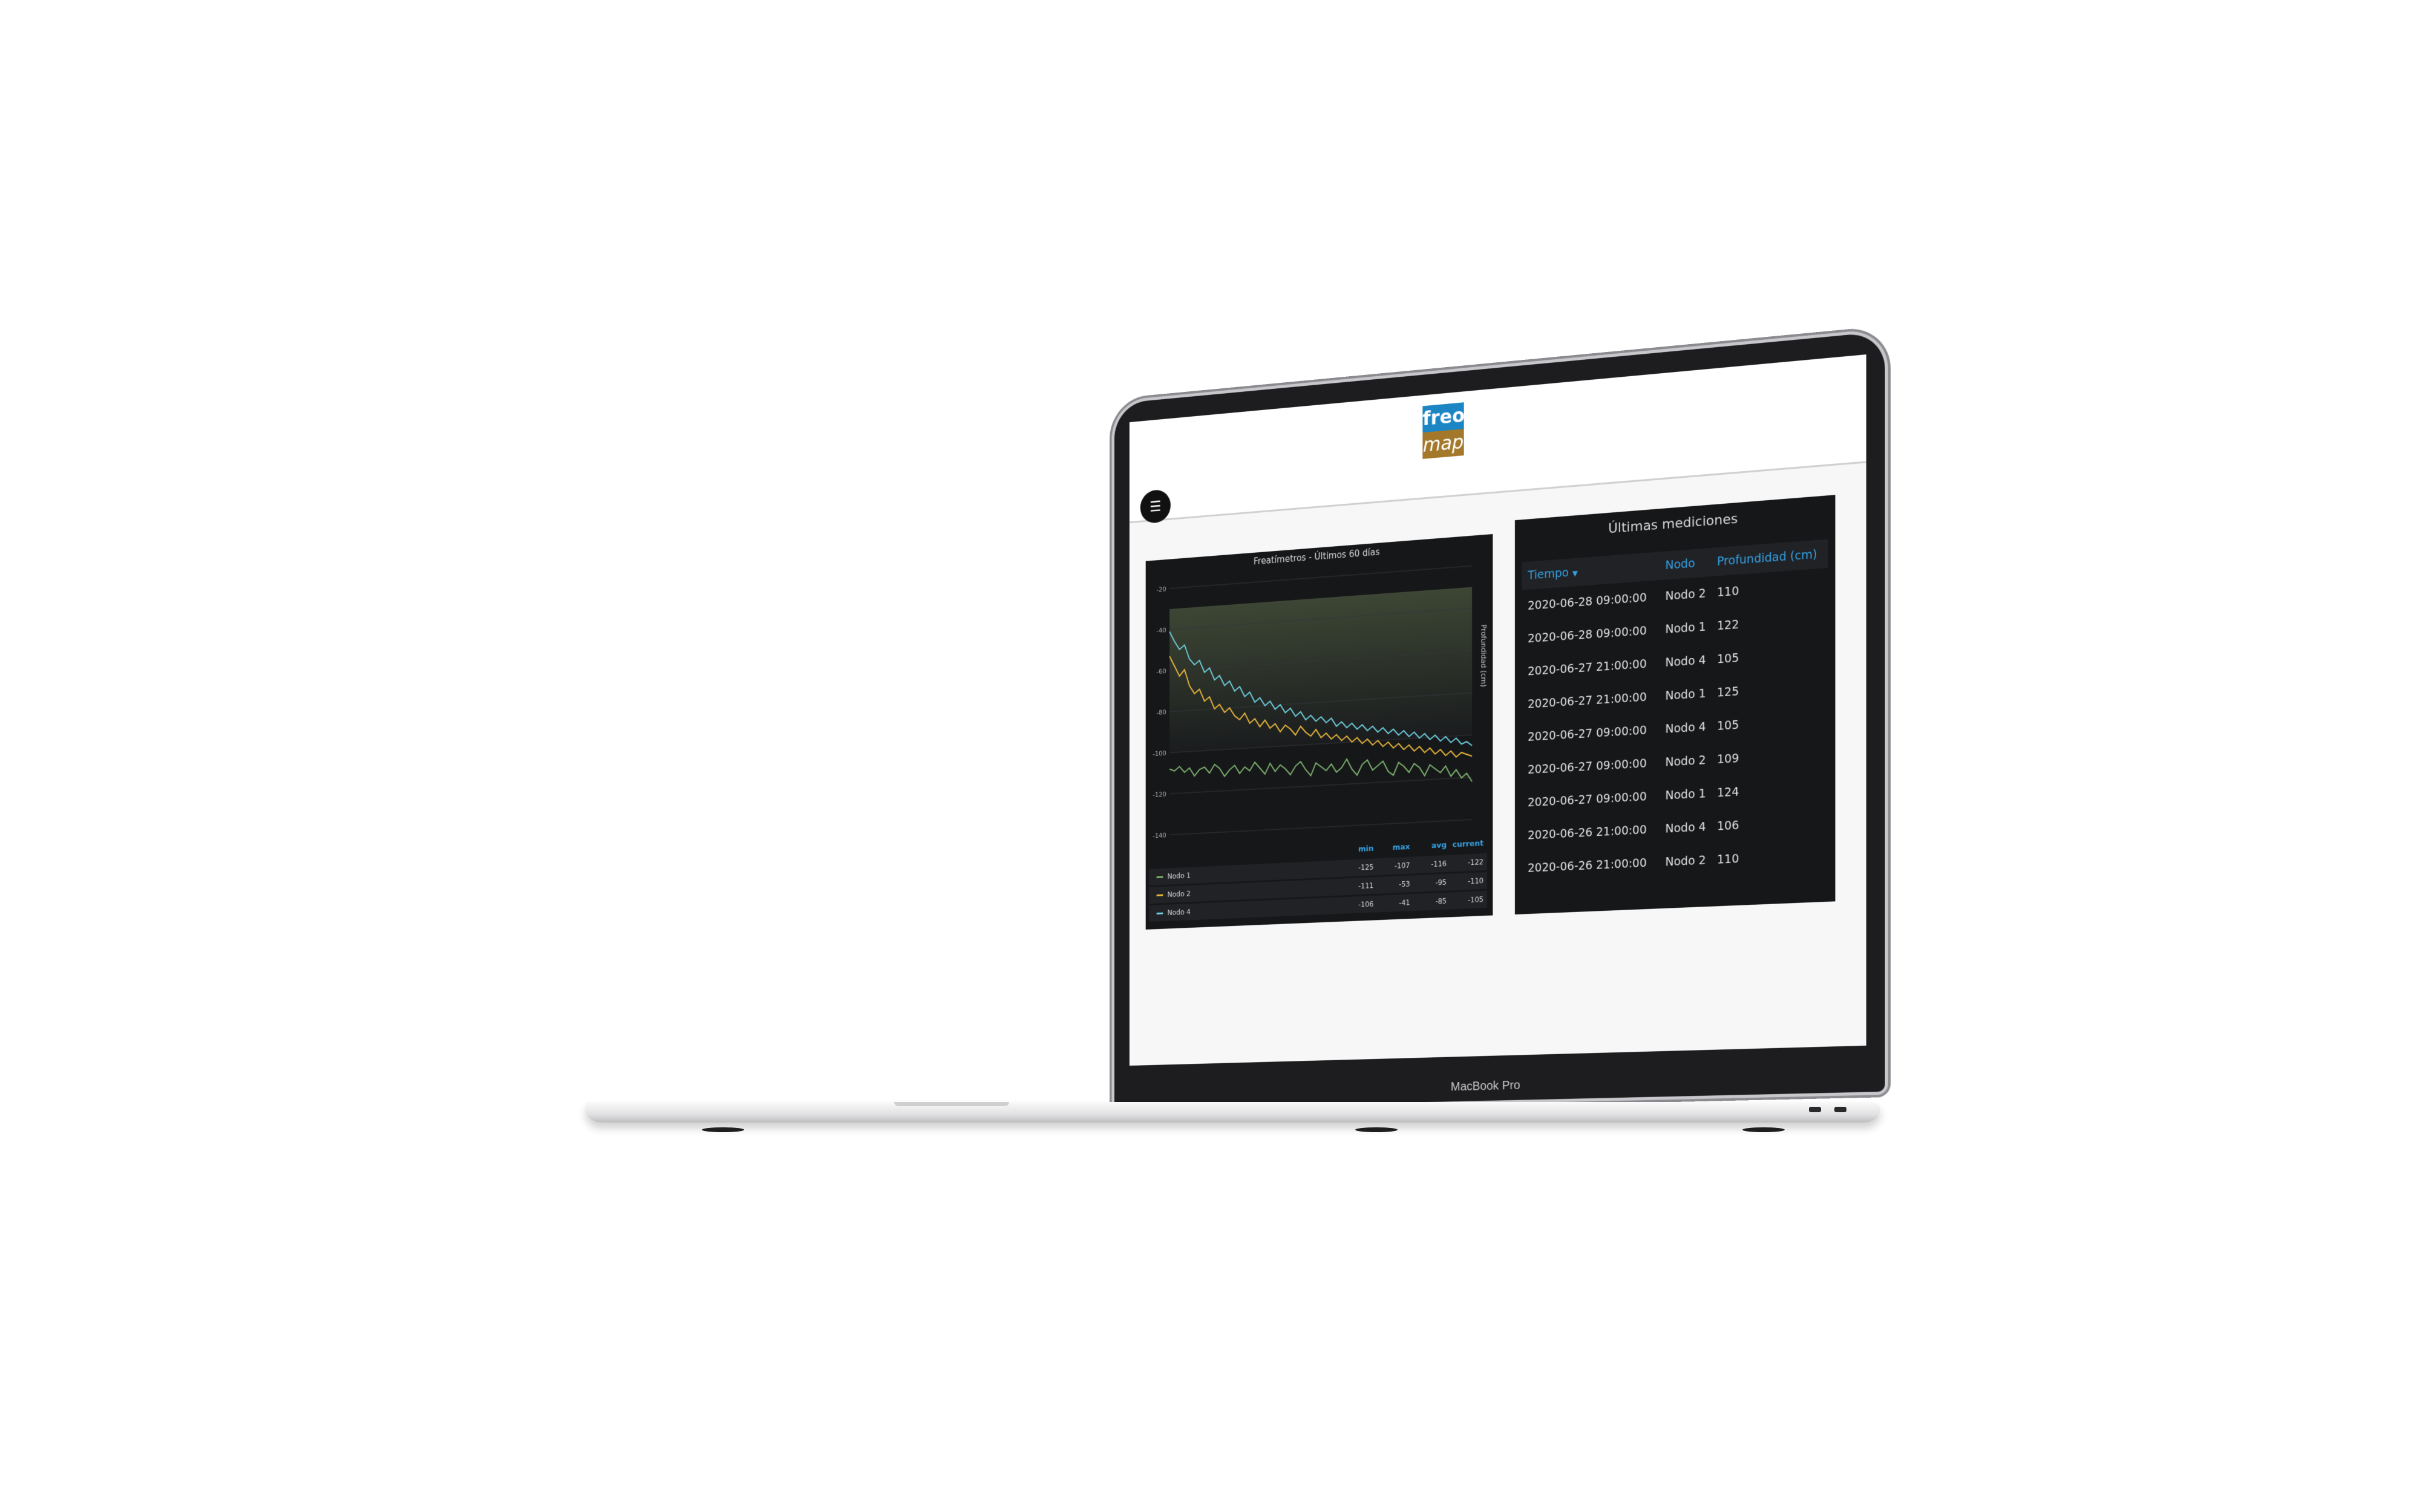 The image size is (2420, 1512). What do you see at coordinates (1161, 672) in the screenshot?
I see `y-tick-label: -60` at bounding box center [1161, 672].